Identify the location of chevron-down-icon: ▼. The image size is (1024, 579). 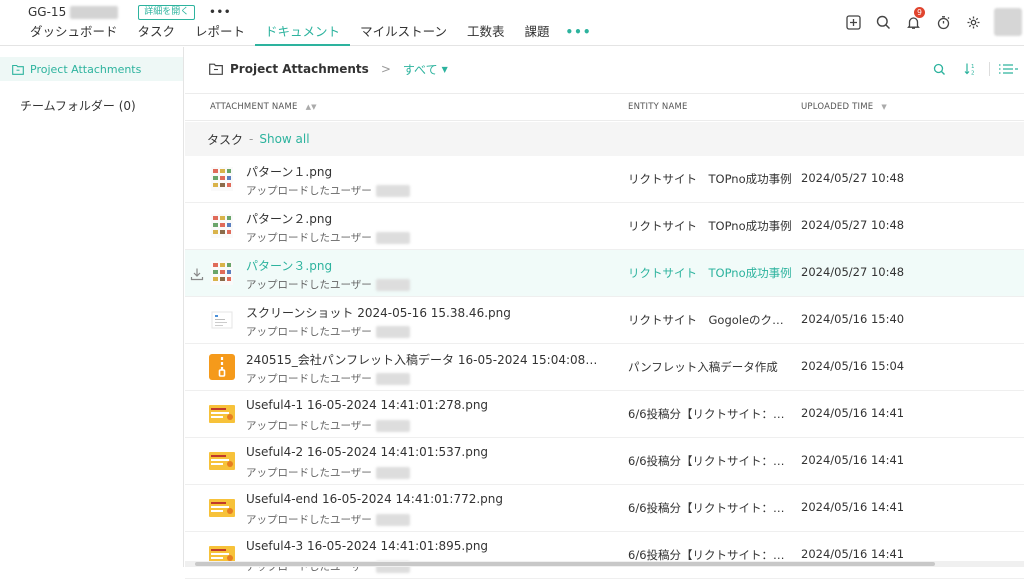
(445, 69).